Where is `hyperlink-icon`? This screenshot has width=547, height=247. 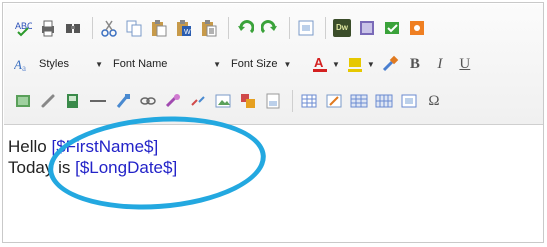 hyperlink-icon is located at coordinates (148, 101).